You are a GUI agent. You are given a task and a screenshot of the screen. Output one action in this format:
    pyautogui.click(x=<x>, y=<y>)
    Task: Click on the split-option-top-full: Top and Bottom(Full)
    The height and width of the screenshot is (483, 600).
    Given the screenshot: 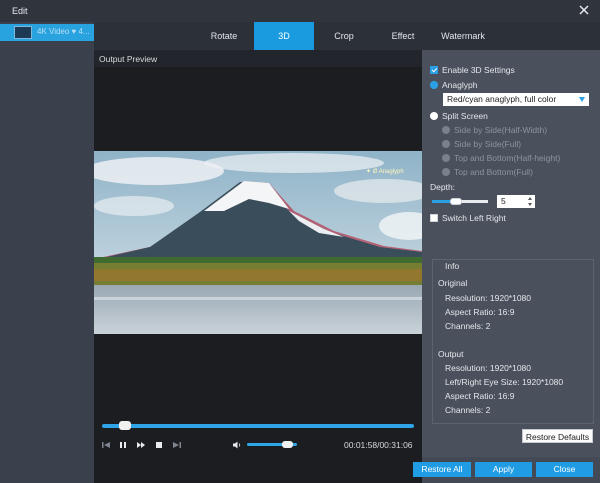 What is the action you would take?
    pyautogui.click(x=487, y=172)
    